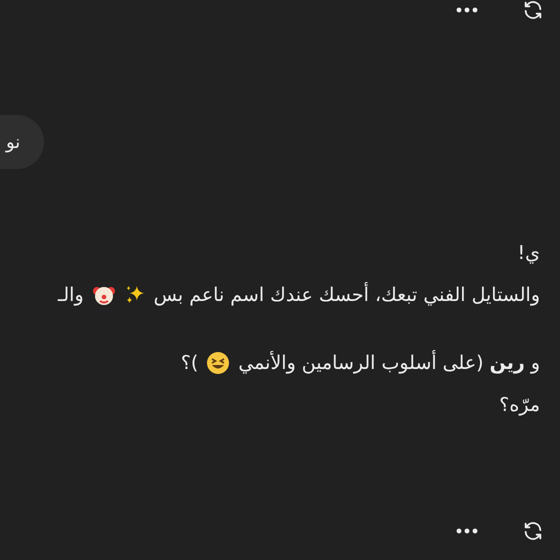 This screenshot has height=560, width=560. What do you see at coordinates (347, 294) in the screenshot?
I see `reply-text: والستايل الفني تبعك، أحسك عندك اسم ناعم بس` at bounding box center [347, 294].